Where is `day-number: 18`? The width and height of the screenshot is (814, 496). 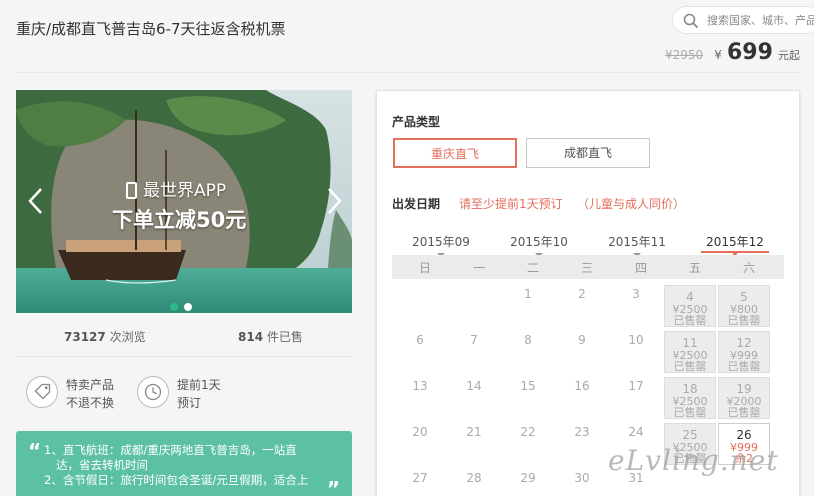 day-number: 18 is located at coordinates (690, 389).